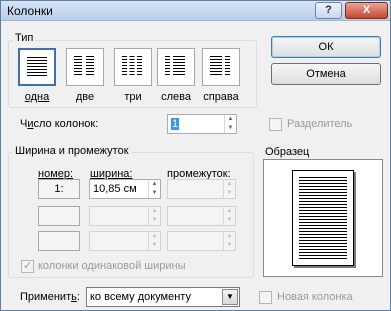 The height and width of the screenshot is (311, 391). Describe the element at coordinates (140, 297) in the screenshot. I see `apply-to-value: ко всему документу` at that location.